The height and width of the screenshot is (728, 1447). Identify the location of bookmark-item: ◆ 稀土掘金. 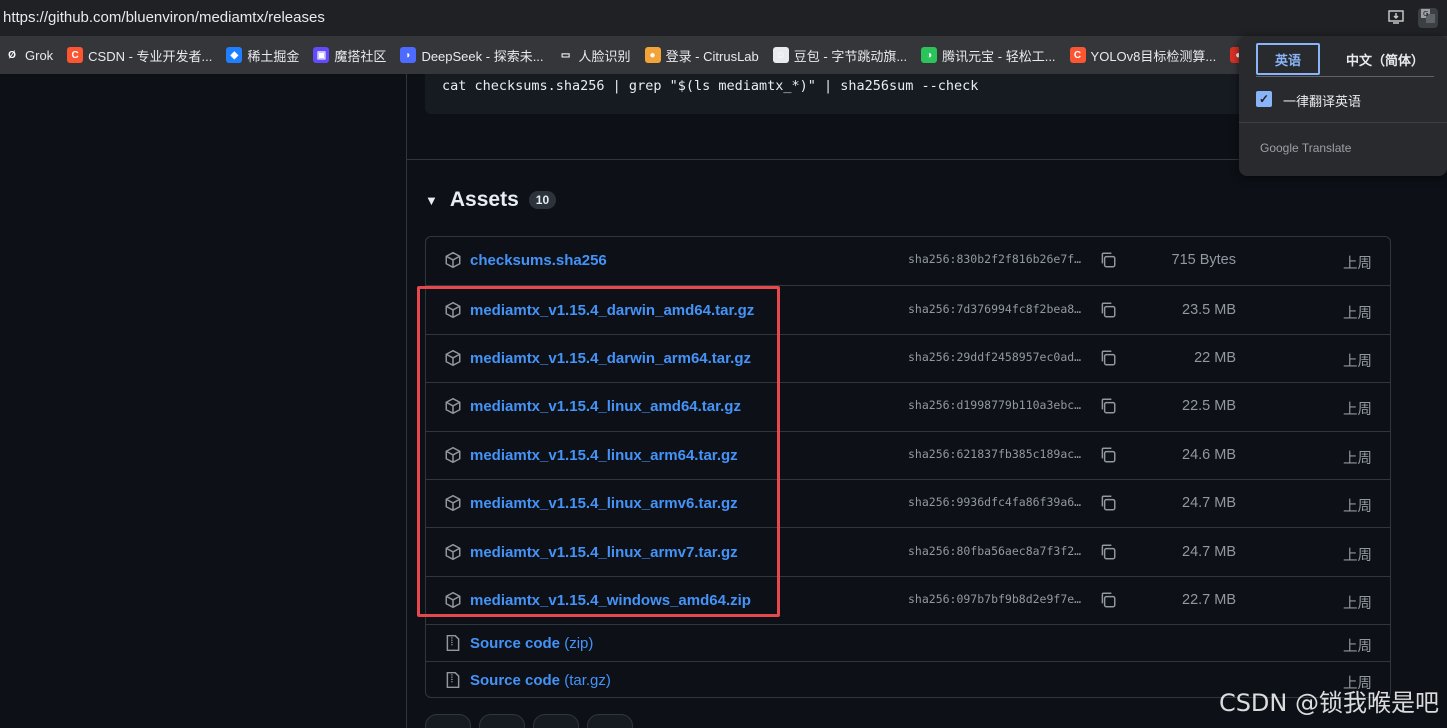
(262, 55).